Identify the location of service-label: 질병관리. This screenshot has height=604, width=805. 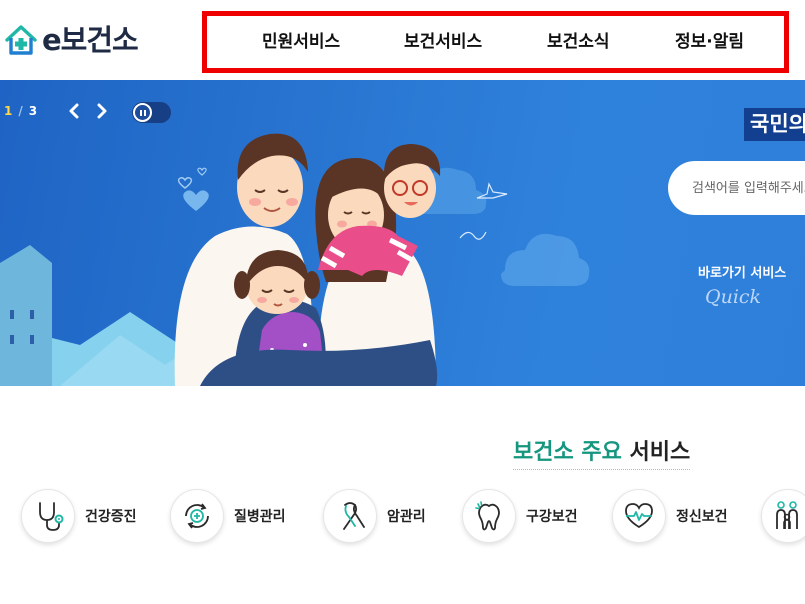
(260, 517).